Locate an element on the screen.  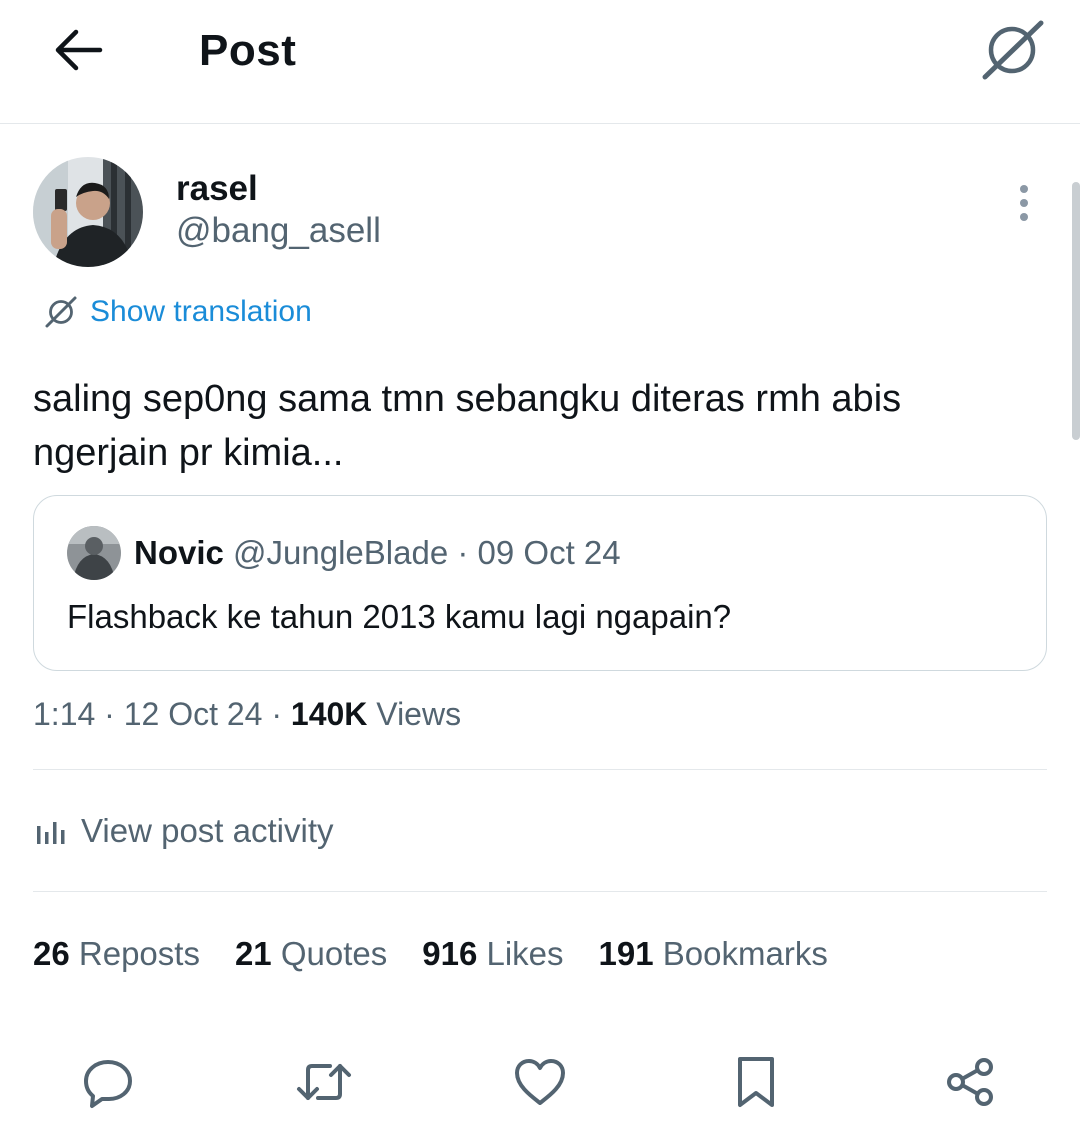
show-translation-link: Show translation is located at coordinates (178, 312).